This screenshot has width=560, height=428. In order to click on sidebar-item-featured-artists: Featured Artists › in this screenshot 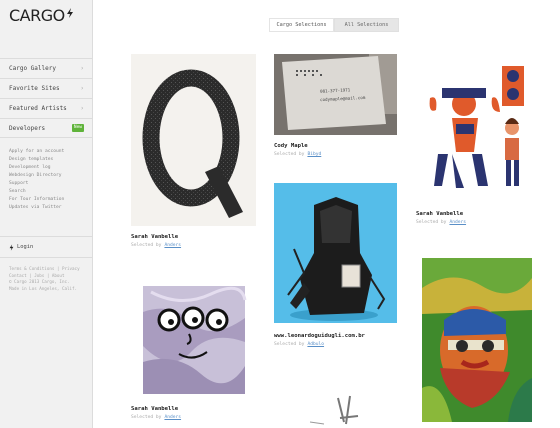, I will do `click(46, 108)`.